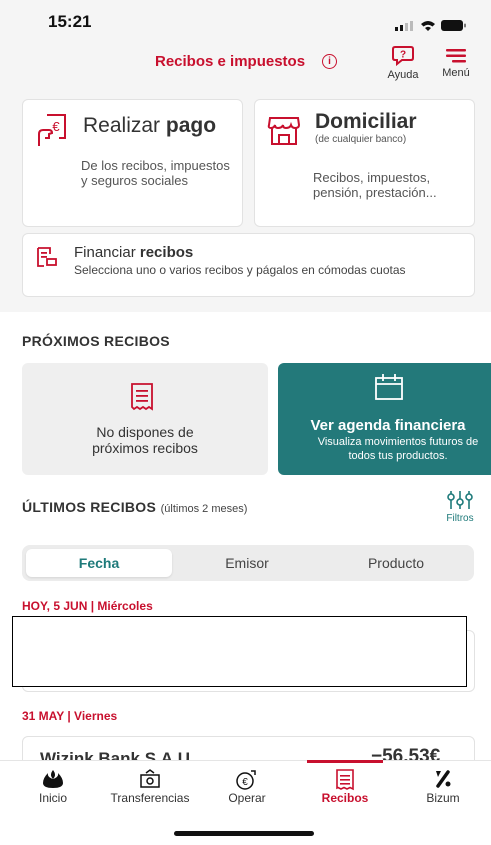 Image resolution: width=491 pixels, height=845 pixels. What do you see at coordinates (99, 563) in the screenshot?
I see `tab-fecha: Fecha` at bounding box center [99, 563].